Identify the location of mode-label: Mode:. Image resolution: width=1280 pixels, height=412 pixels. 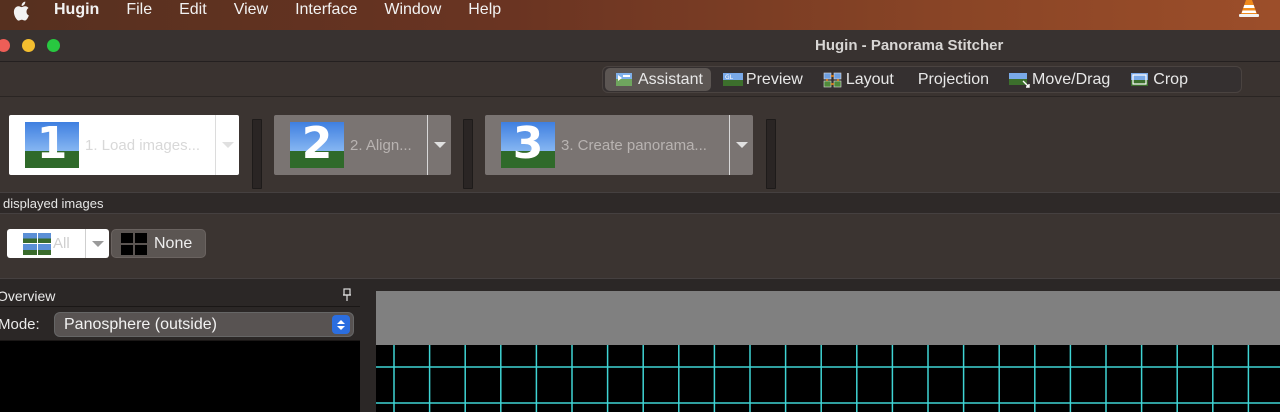
(20, 324).